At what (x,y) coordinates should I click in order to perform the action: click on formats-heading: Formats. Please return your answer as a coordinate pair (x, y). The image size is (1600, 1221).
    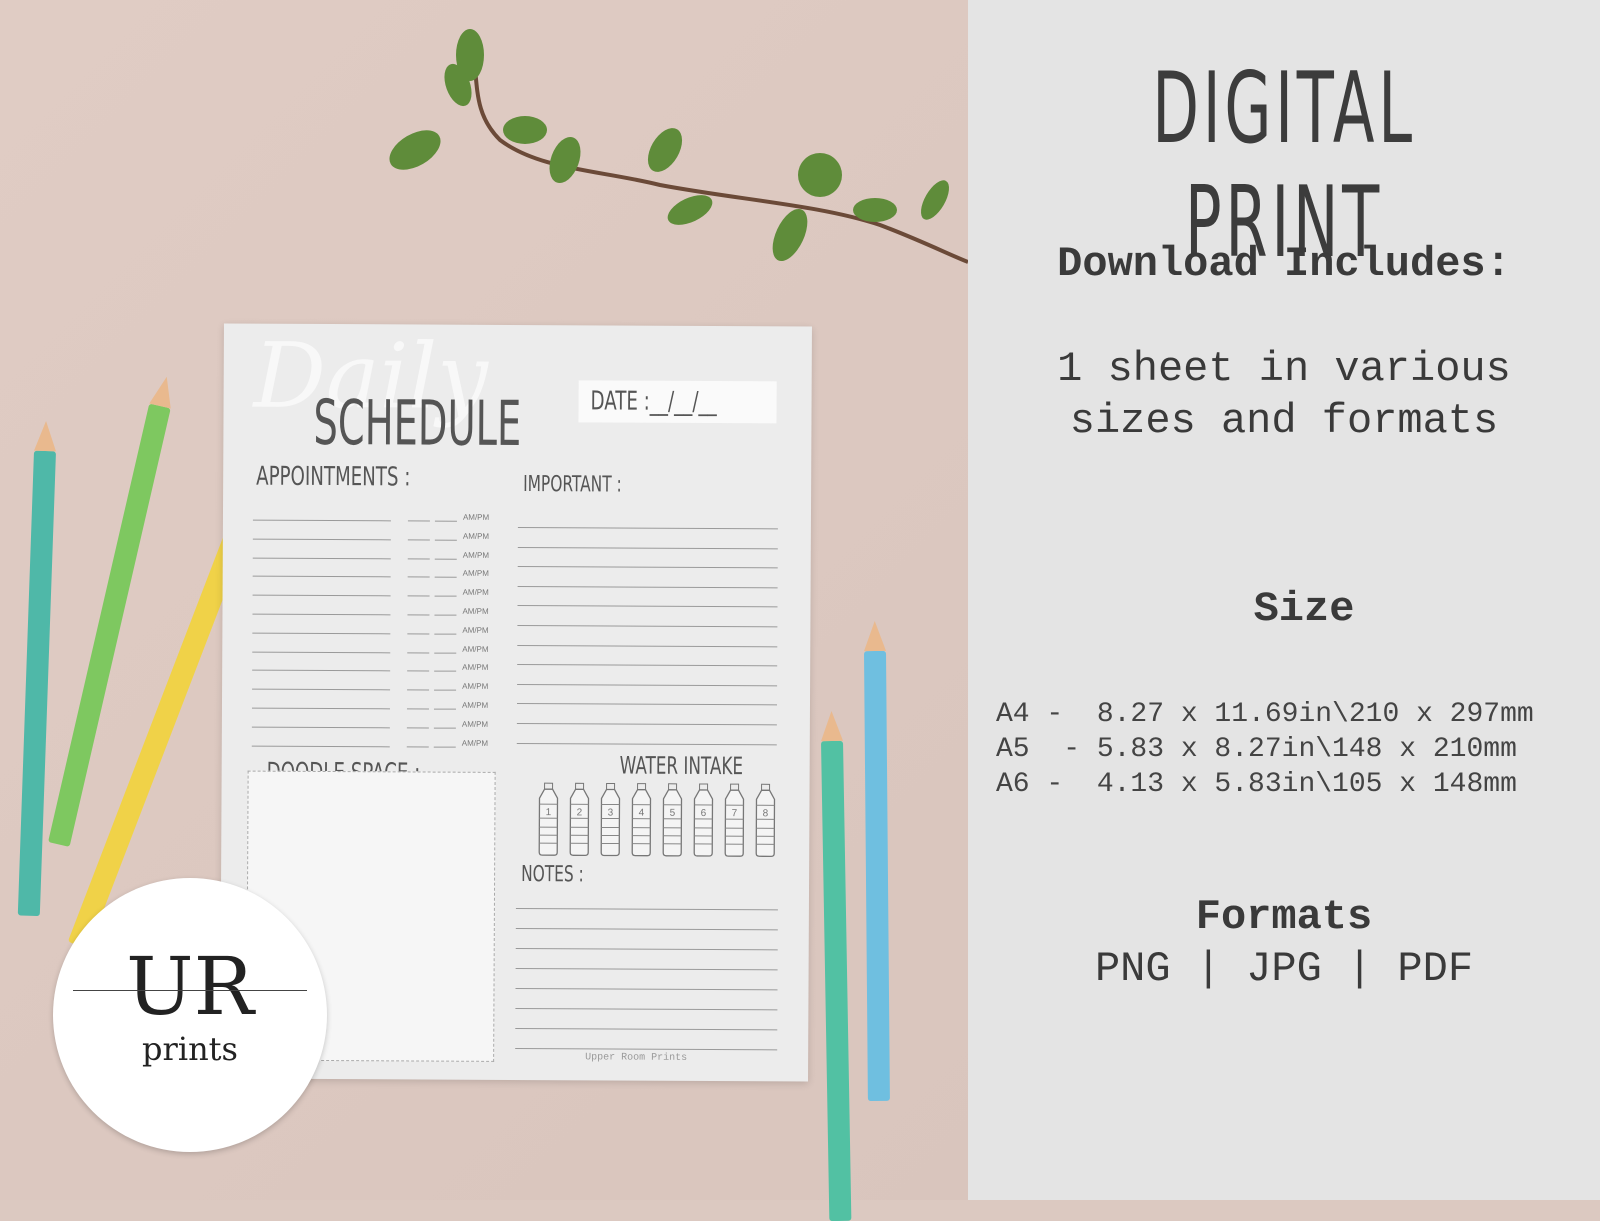
    Looking at the image, I should click on (1284, 917).